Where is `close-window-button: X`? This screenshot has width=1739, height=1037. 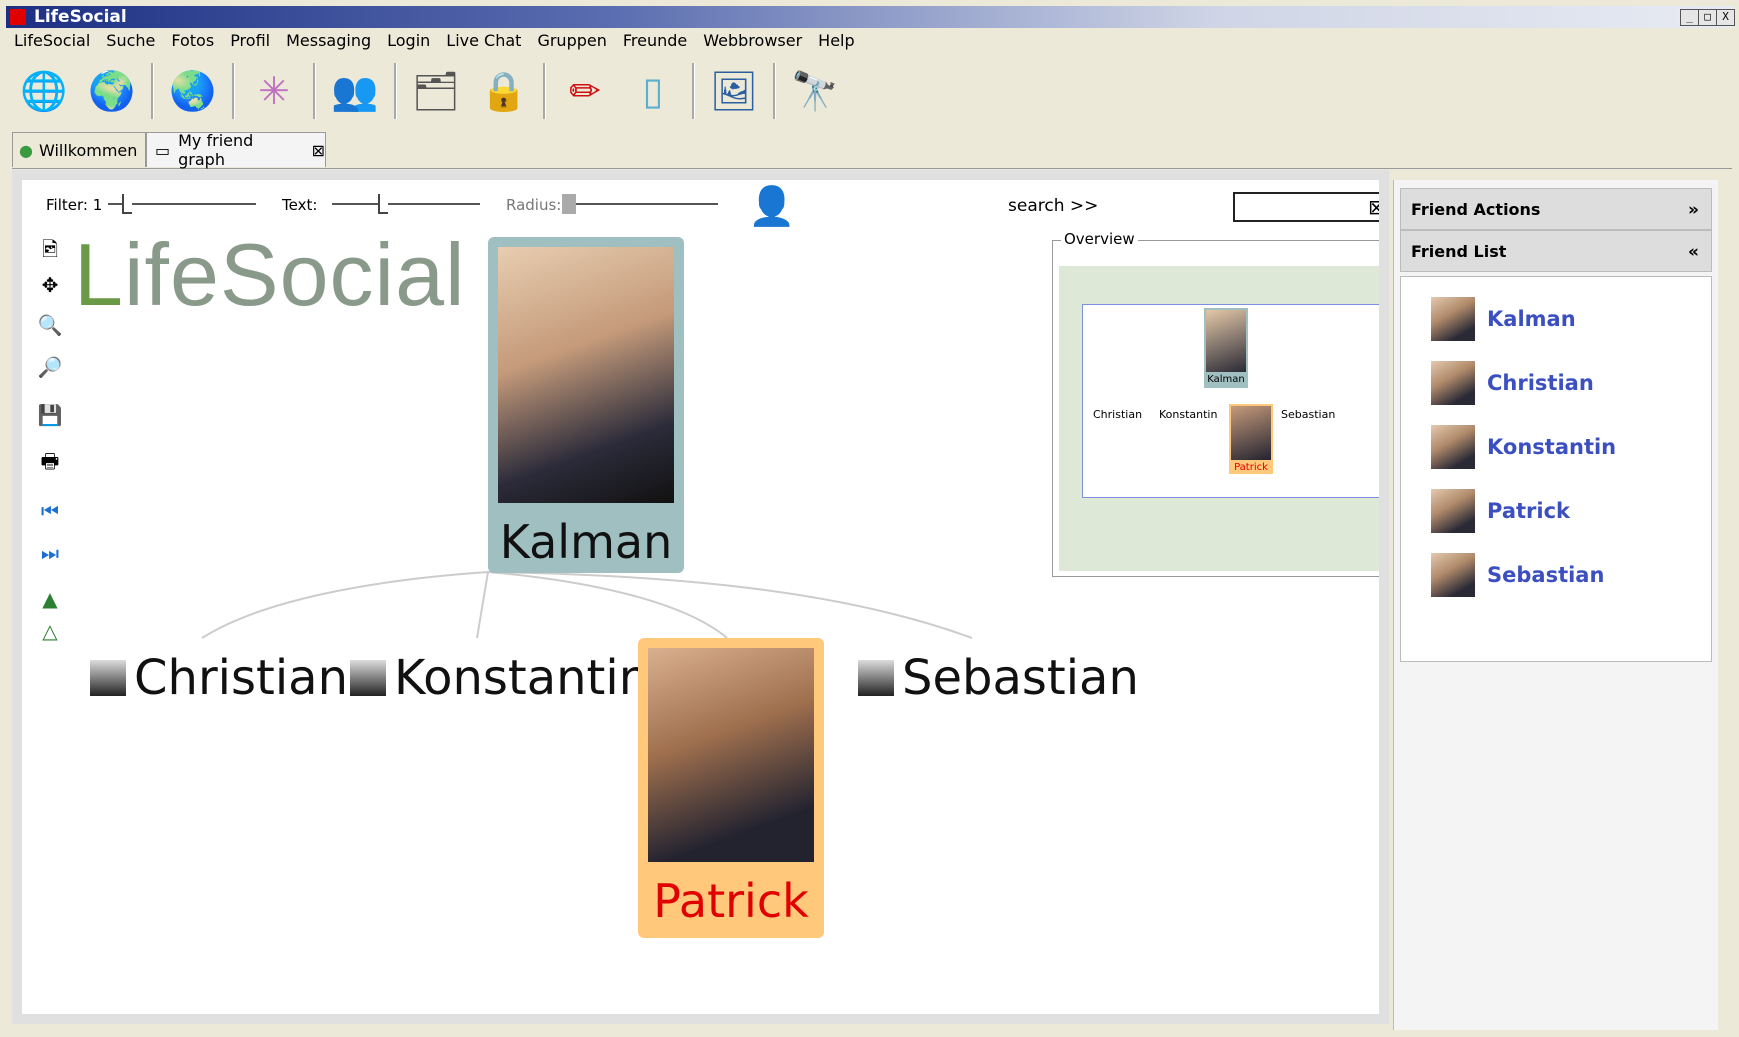
close-window-button: X is located at coordinates (1725, 17).